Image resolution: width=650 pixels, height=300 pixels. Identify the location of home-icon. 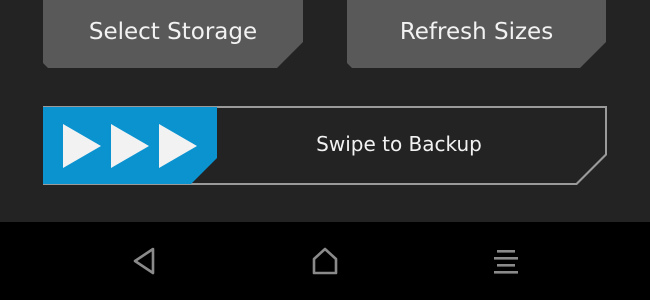
(325, 261).